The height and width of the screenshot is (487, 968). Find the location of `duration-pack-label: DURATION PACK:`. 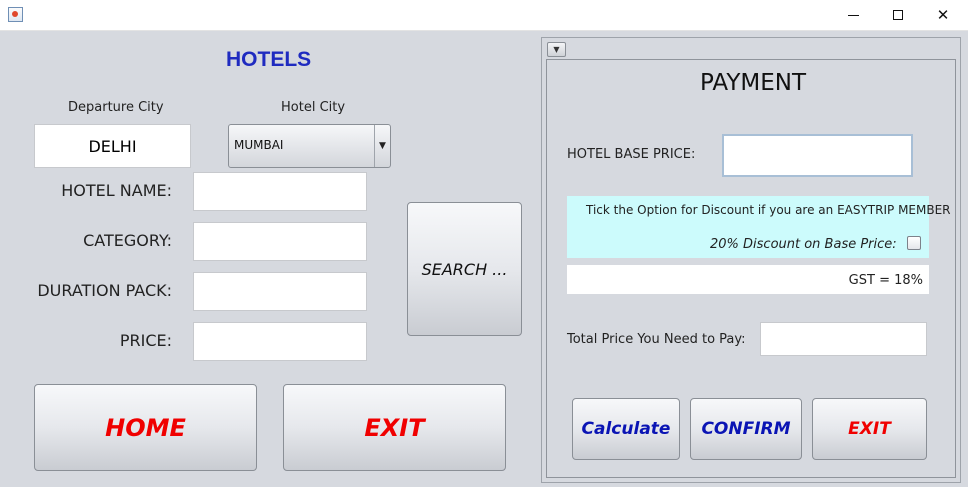

duration-pack-label: DURATION PACK: is located at coordinates (104, 290).